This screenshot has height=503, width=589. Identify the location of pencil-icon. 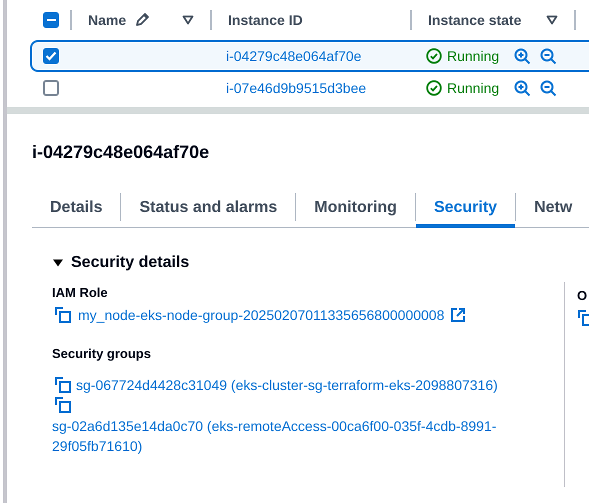
(142, 20).